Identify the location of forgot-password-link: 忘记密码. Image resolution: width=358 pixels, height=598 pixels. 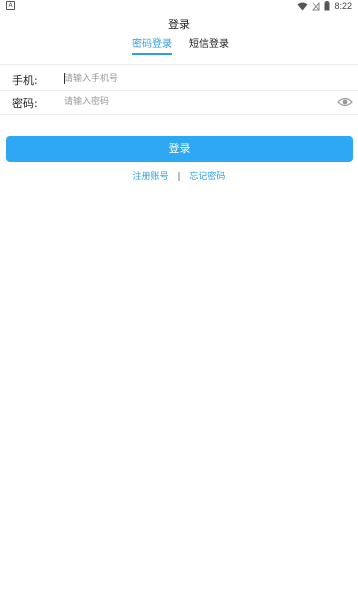
(207, 177).